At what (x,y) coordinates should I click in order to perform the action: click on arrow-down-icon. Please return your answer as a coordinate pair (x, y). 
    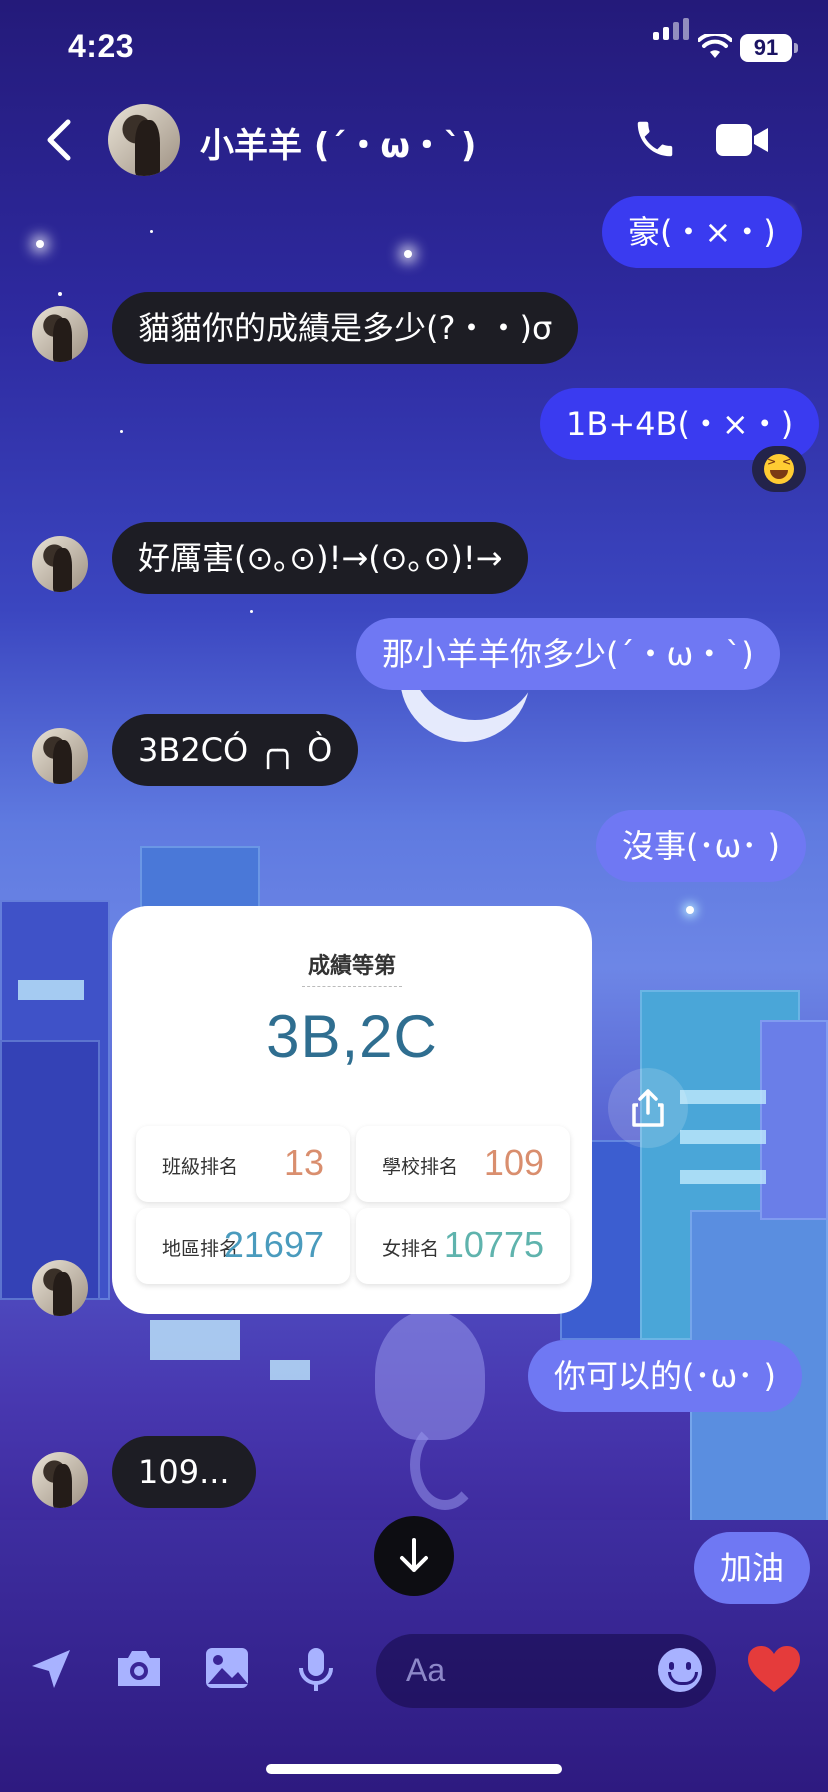
    Looking at the image, I should click on (414, 1555).